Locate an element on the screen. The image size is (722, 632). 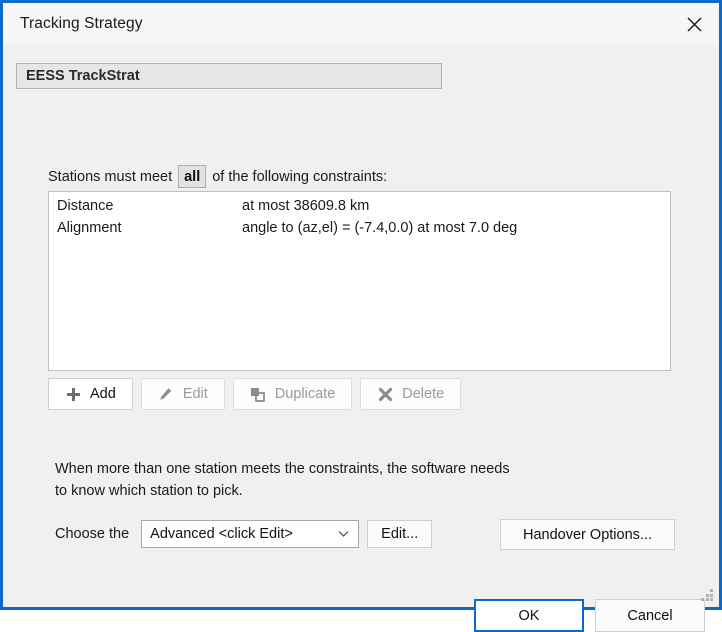
strategy-name-value: EESS TrackStrat is located at coordinates (83, 76).